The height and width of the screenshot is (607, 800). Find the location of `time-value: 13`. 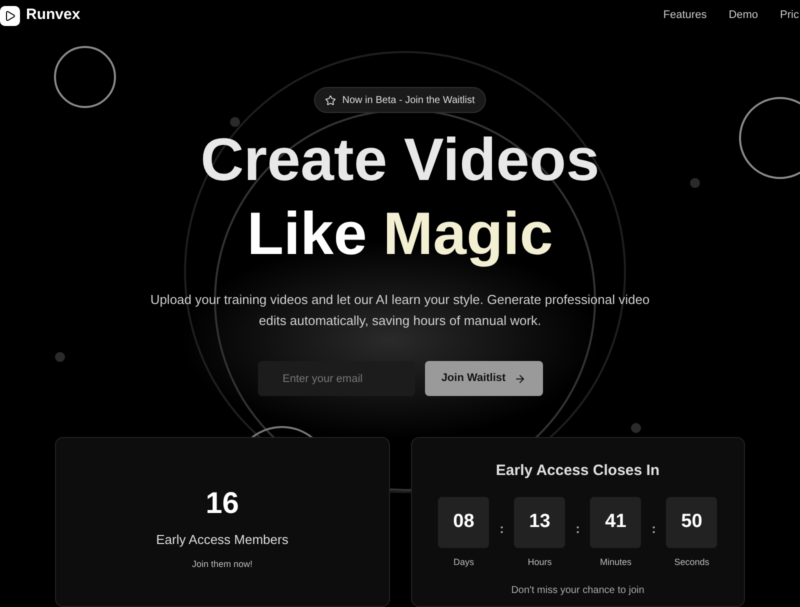

time-value: 13 is located at coordinates (540, 522).